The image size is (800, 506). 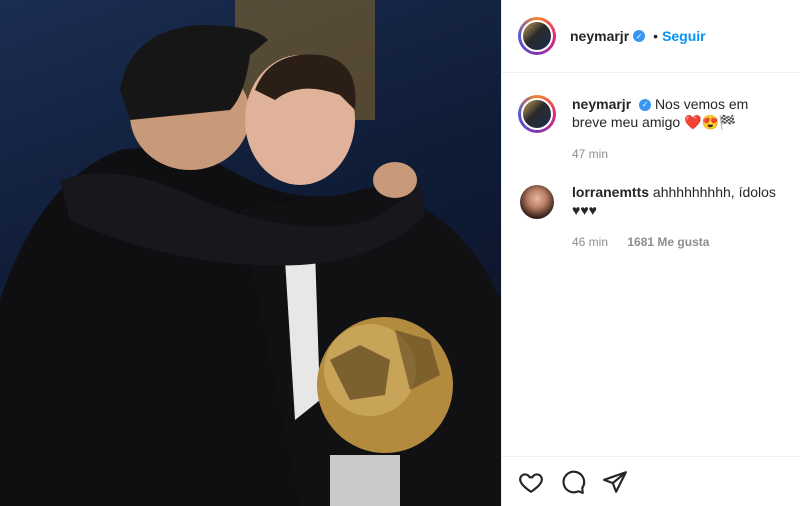 I want to click on comment-extra: ♥♥♥, so click(x=584, y=210).